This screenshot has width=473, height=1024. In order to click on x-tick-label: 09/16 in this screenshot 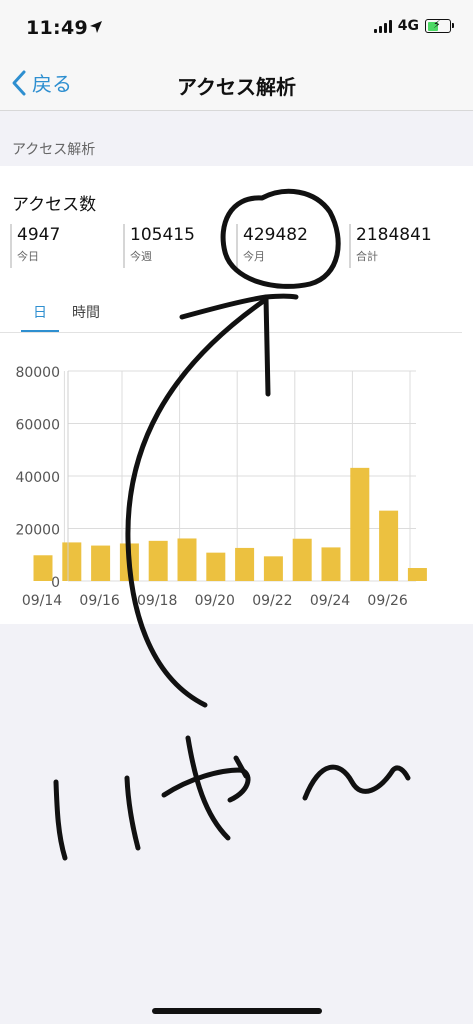, I will do `click(99, 601)`.